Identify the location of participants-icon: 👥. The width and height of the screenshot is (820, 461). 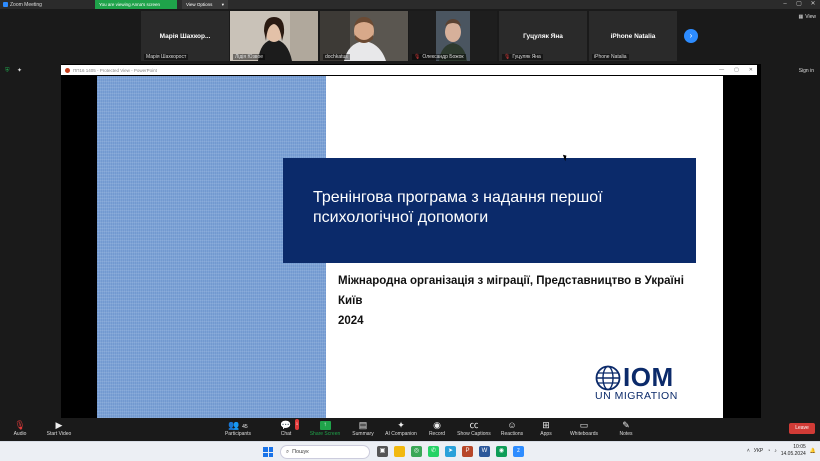
(234, 425).